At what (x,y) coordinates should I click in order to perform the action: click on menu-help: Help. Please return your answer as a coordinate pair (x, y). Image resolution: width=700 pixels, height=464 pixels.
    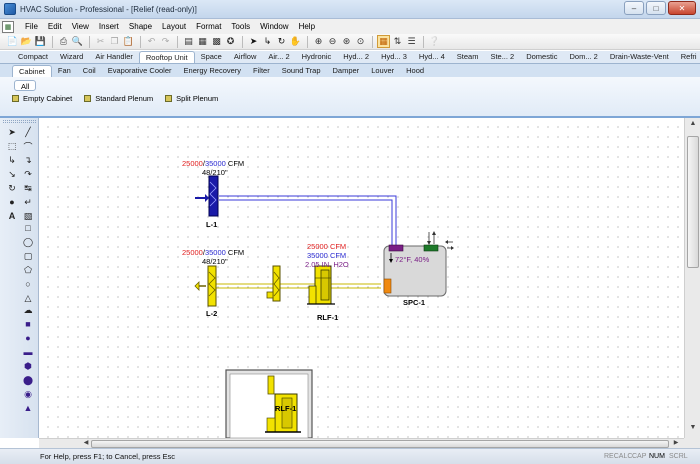
    Looking at the image, I should click on (307, 26).